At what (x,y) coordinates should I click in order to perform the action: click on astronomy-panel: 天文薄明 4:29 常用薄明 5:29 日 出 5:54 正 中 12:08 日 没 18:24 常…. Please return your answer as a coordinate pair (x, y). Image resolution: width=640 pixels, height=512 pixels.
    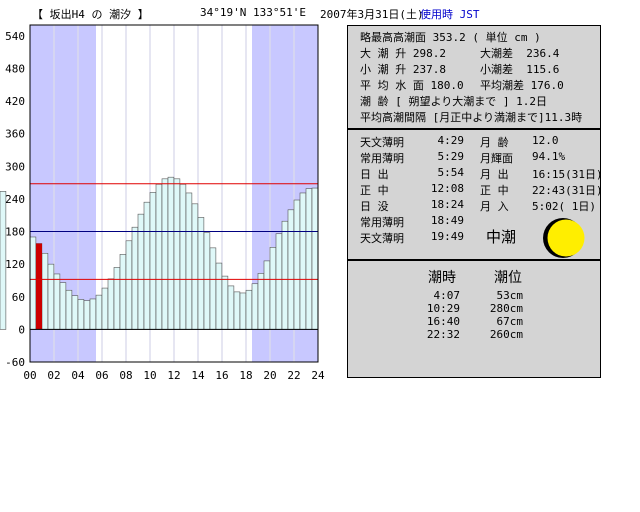
    Looking at the image, I should click on (475, 194).